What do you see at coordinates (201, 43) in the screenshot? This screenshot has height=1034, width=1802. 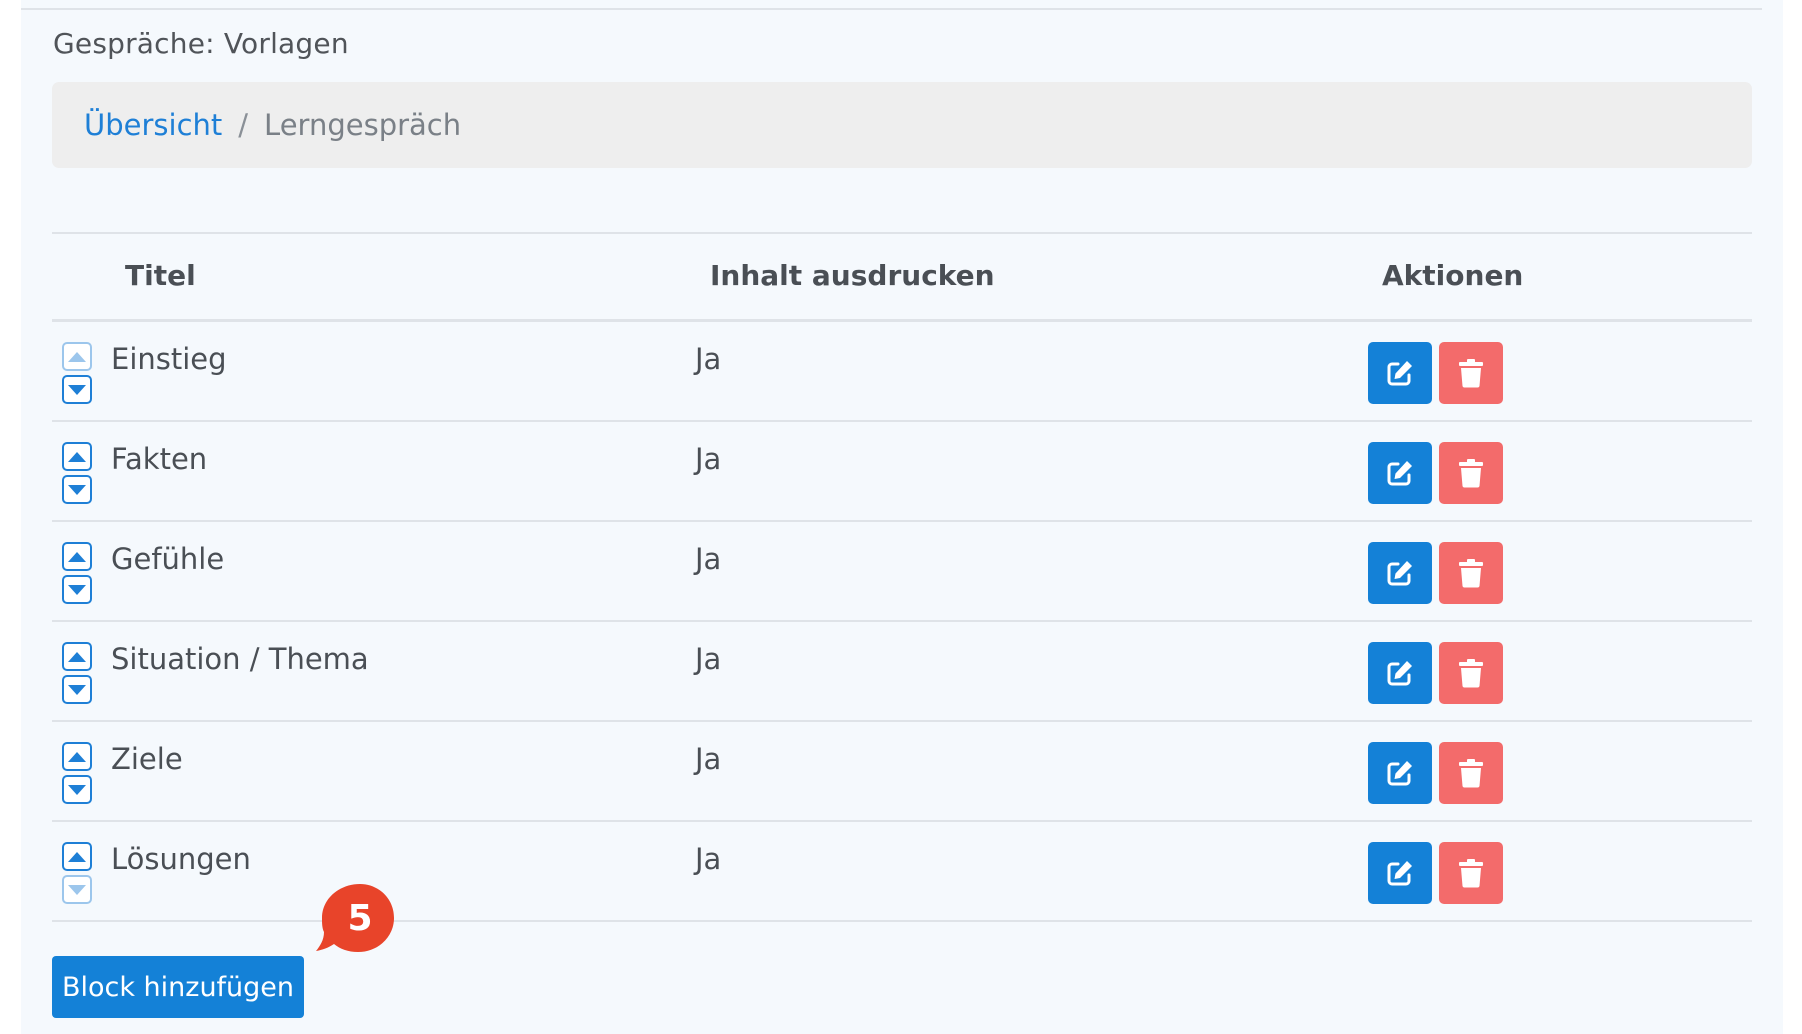 I see `page-title: Gespräche: Vorlagen` at bounding box center [201, 43].